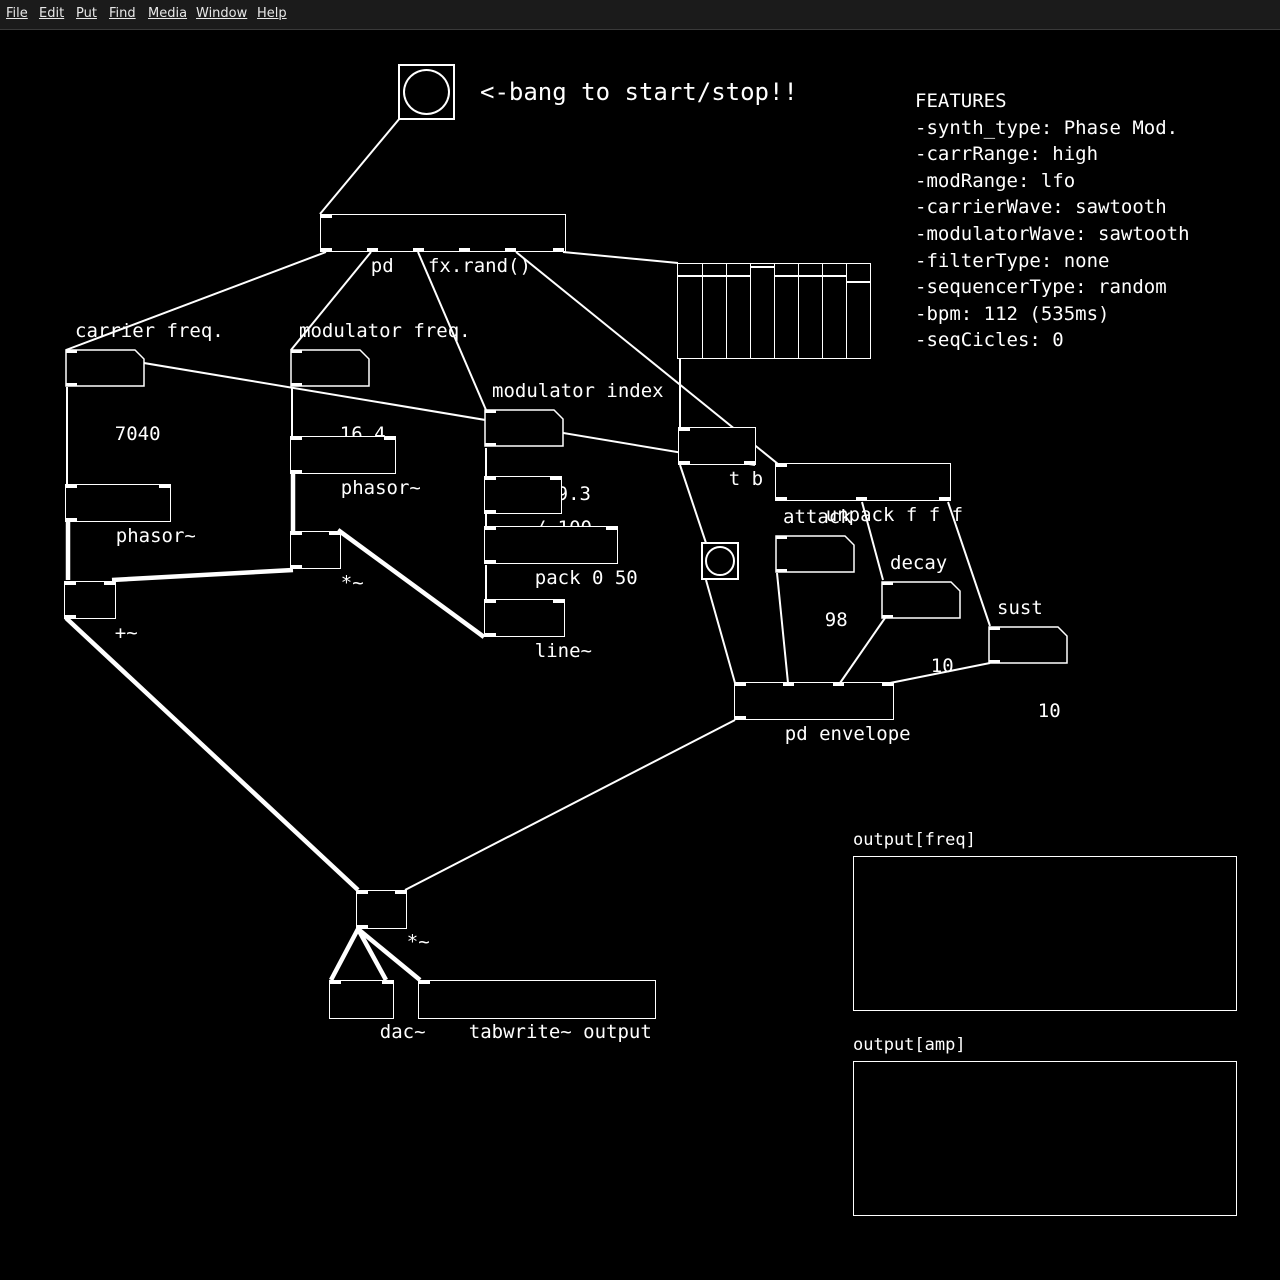 Image resolution: width=1280 pixels, height=1280 pixels. I want to click on wire-envelope-mult, so click(570, 805).